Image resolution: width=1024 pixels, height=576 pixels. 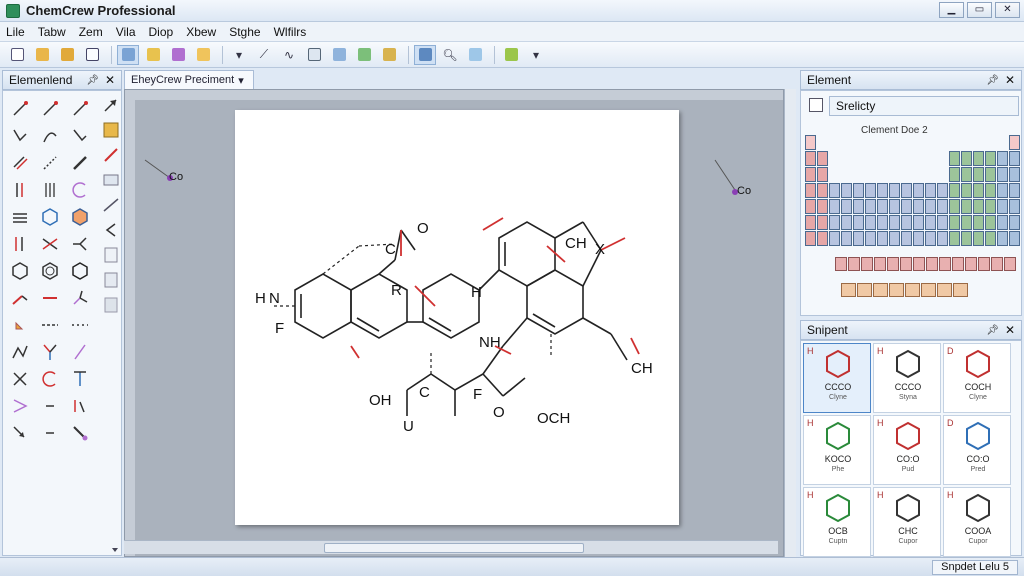 I want to click on atom-c-low: C, so click(x=424, y=392).